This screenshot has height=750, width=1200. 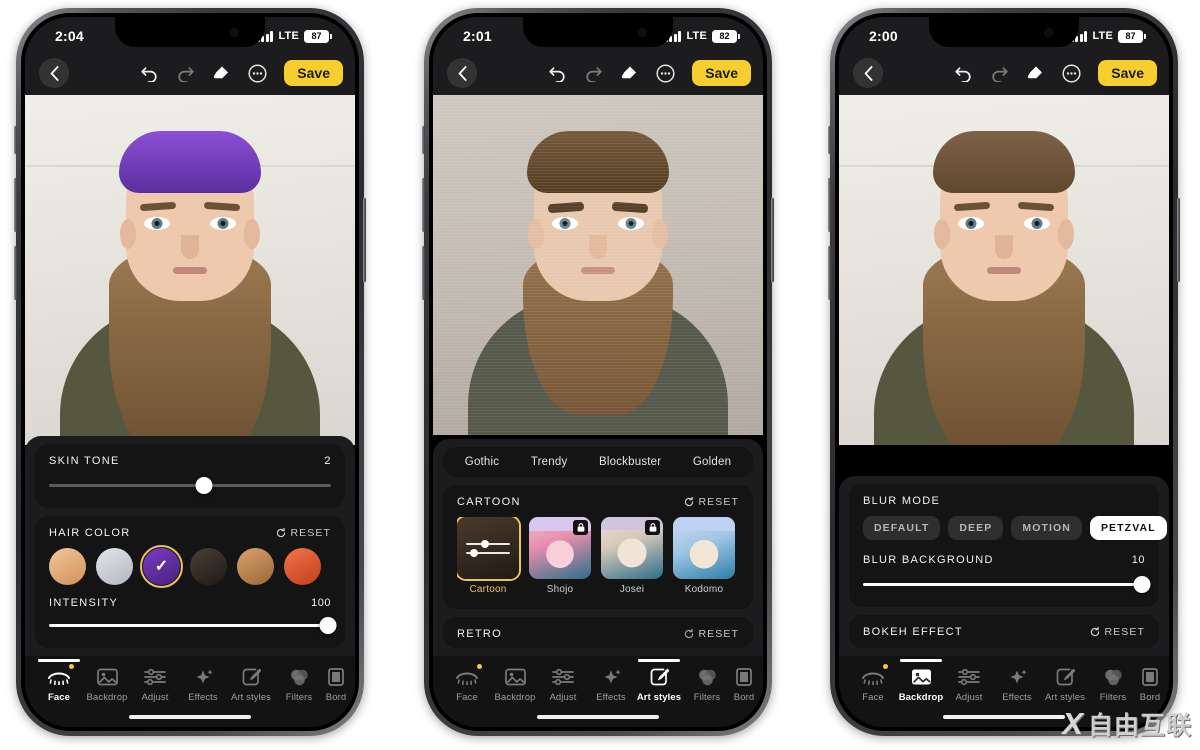 I want to click on face-icon, so click(x=467, y=677).